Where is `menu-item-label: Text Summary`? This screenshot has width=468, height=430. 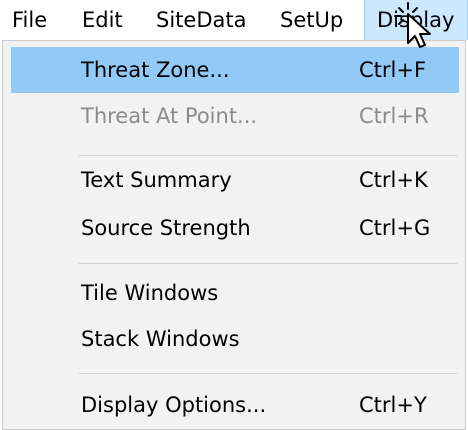
menu-item-label: Text Summary is located at coordinates (156, 180).